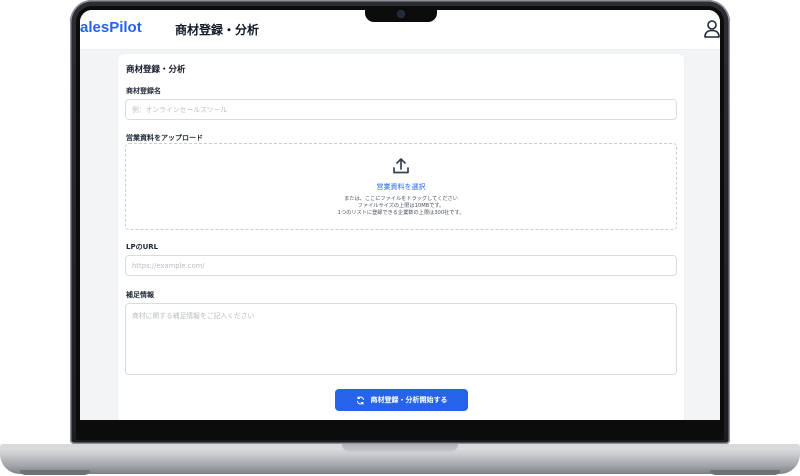  Describe the element at coordinates (55, 472) in the screenshot. I see `laptop-foot-left` at that location.